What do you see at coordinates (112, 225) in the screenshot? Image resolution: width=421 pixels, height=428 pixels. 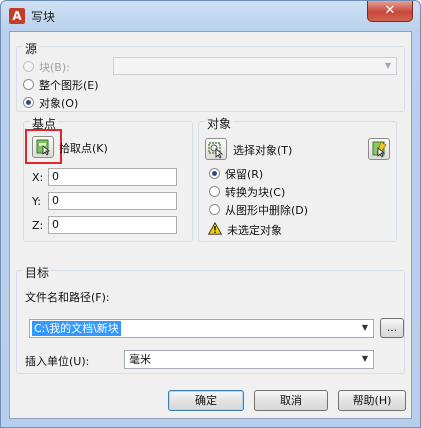 I see `z-coordinate-field: 0` at bounding box center [112, 225].